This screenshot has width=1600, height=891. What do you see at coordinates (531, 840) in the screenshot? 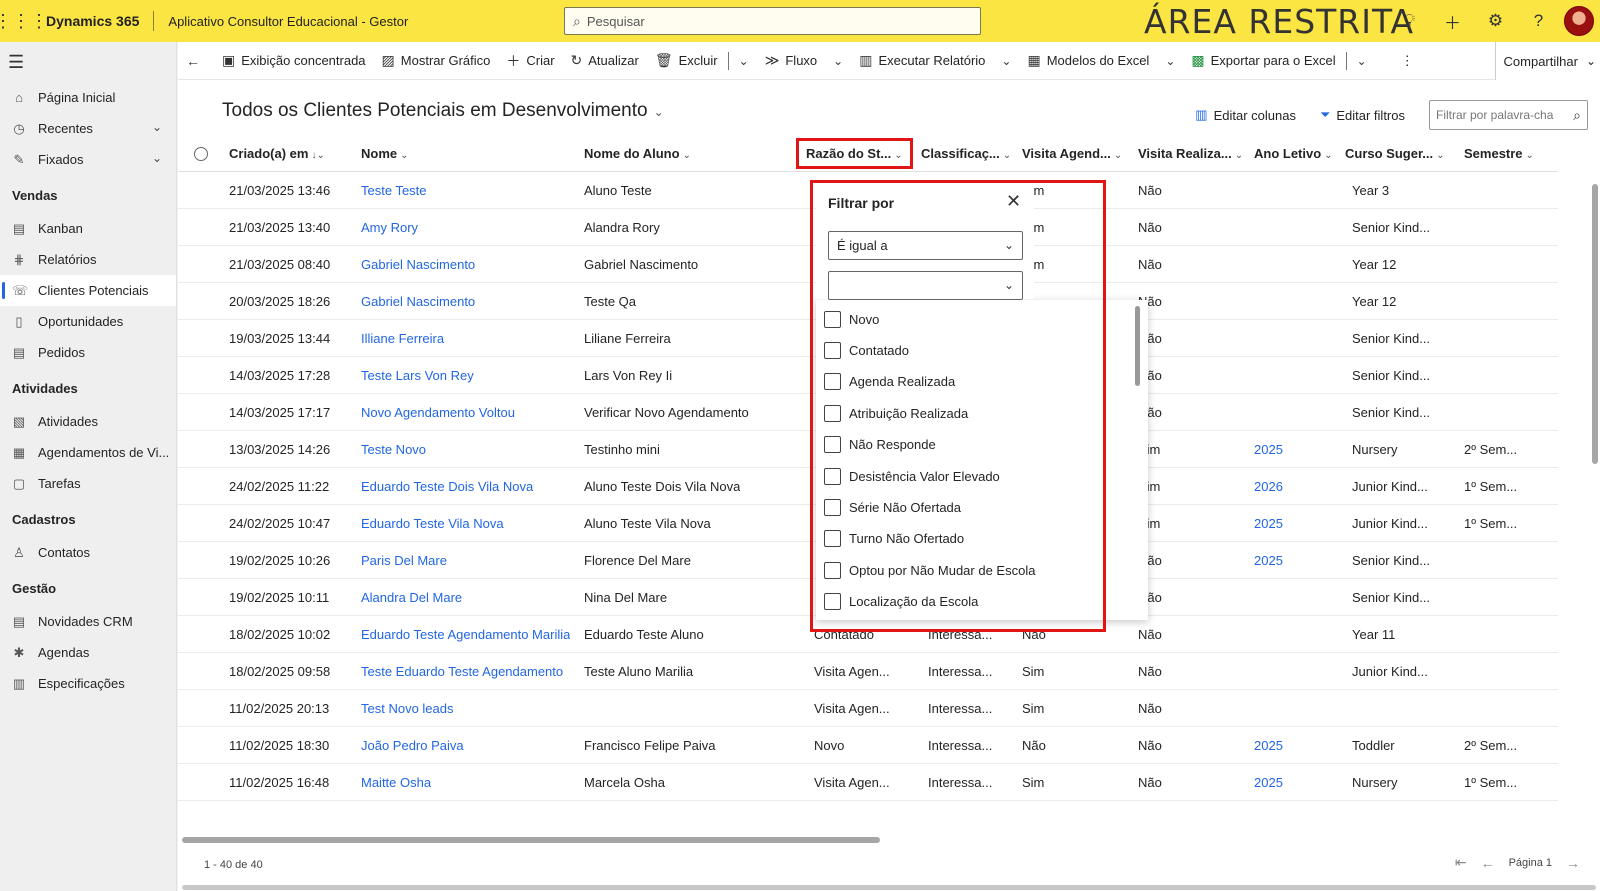
I see `horizontal-scrollbar` at bounding box center [531, 840].